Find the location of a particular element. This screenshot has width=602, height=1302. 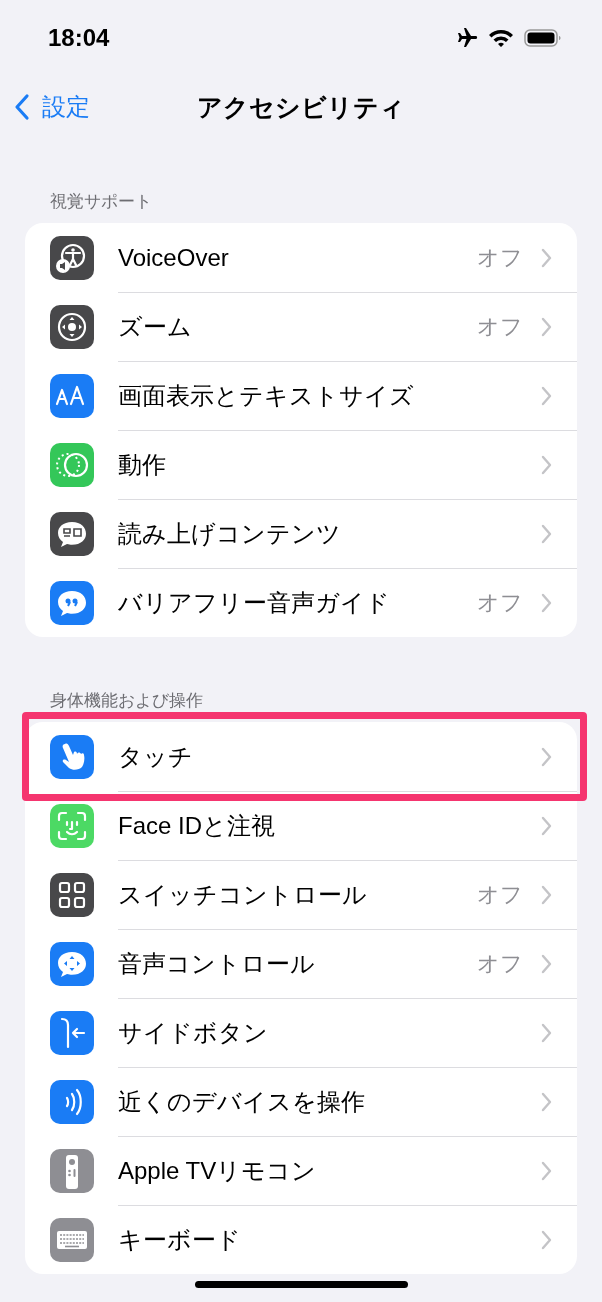

status-time: 18:04 is located at coordinates (79, 38).